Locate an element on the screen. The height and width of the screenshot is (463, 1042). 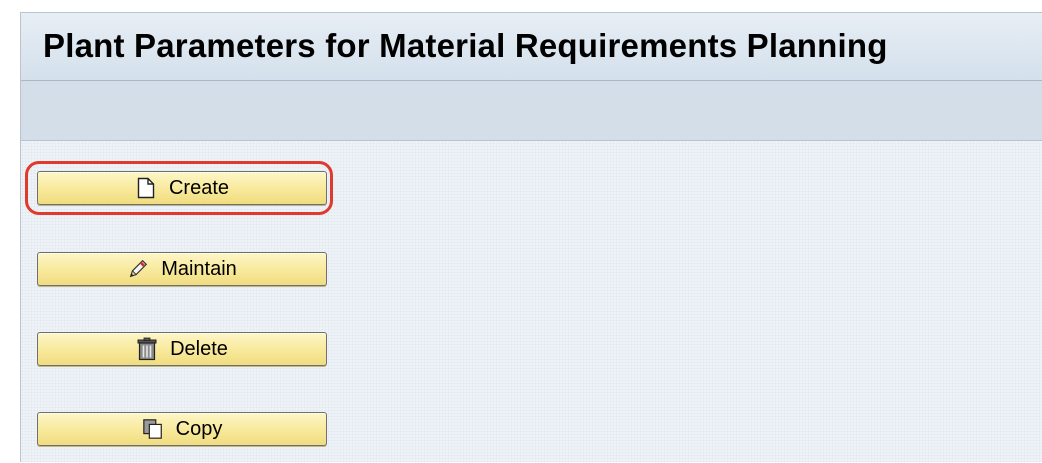
trash-icon is located at coordinates (147, 349).